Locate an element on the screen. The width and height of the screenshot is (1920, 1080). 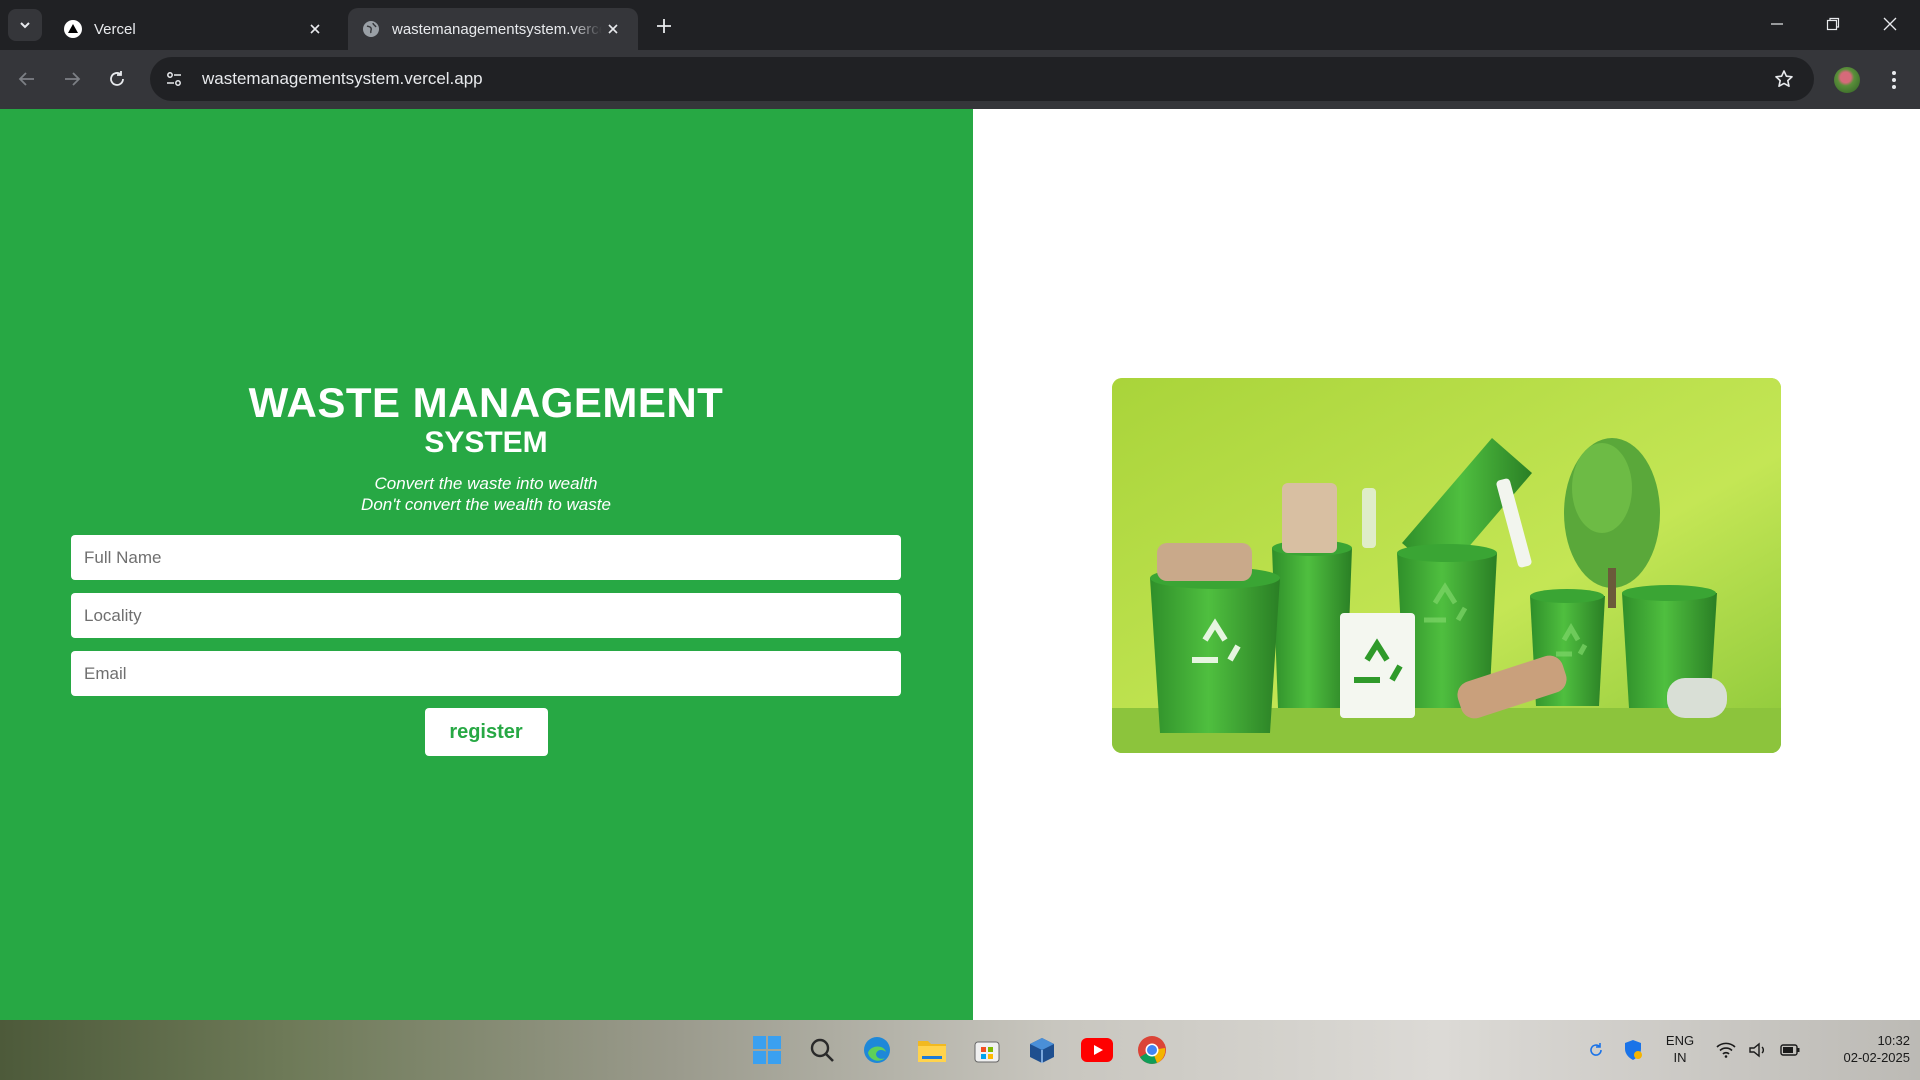
tab-search-button is located at coordinates (25, 25).